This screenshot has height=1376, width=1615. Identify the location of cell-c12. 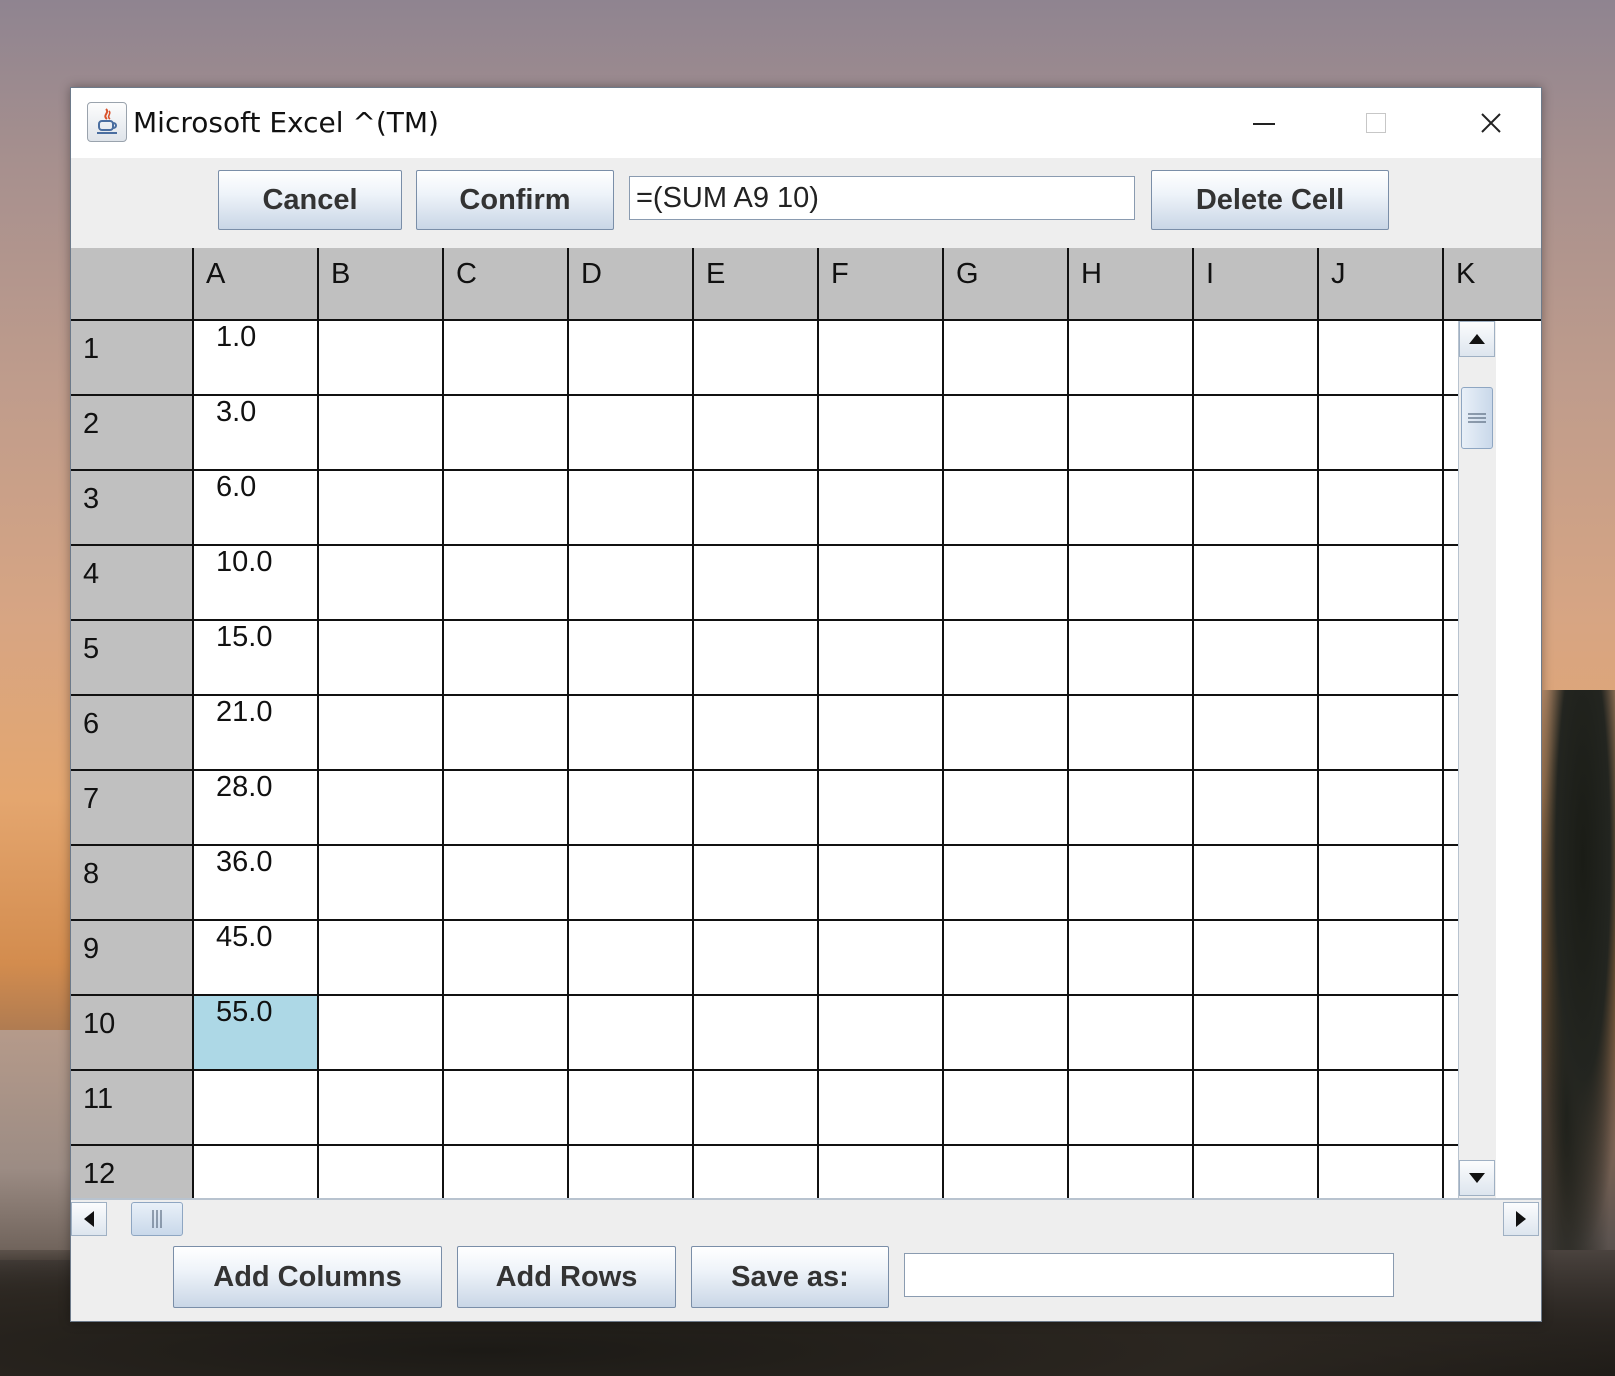
(504, 1172).